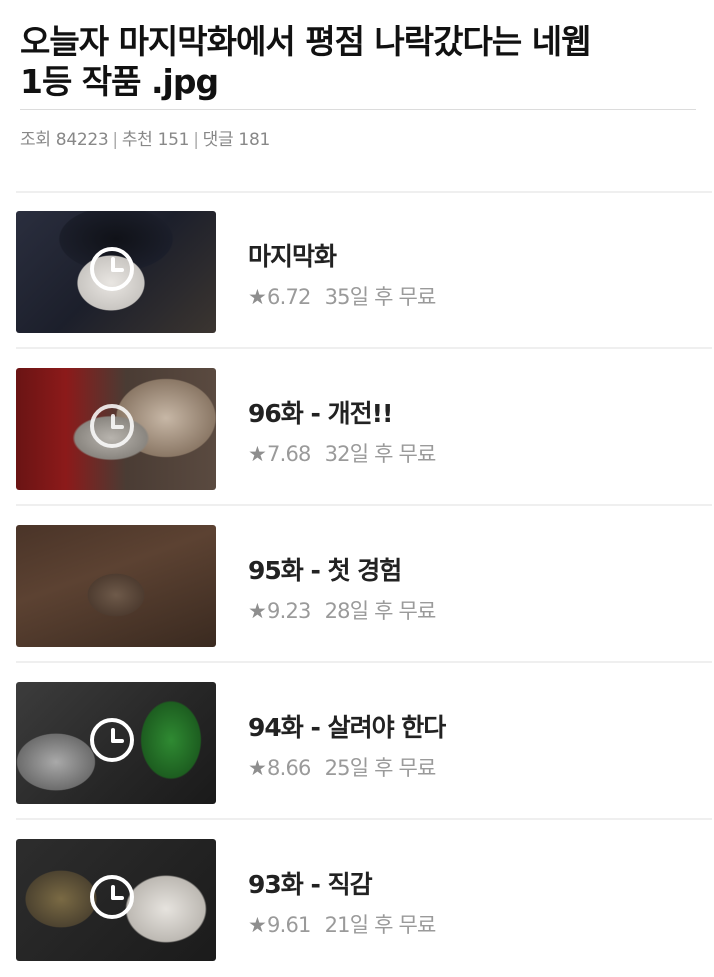 The image size is (714, 977). I want to click on thumbnail-image, so click(116, 586).